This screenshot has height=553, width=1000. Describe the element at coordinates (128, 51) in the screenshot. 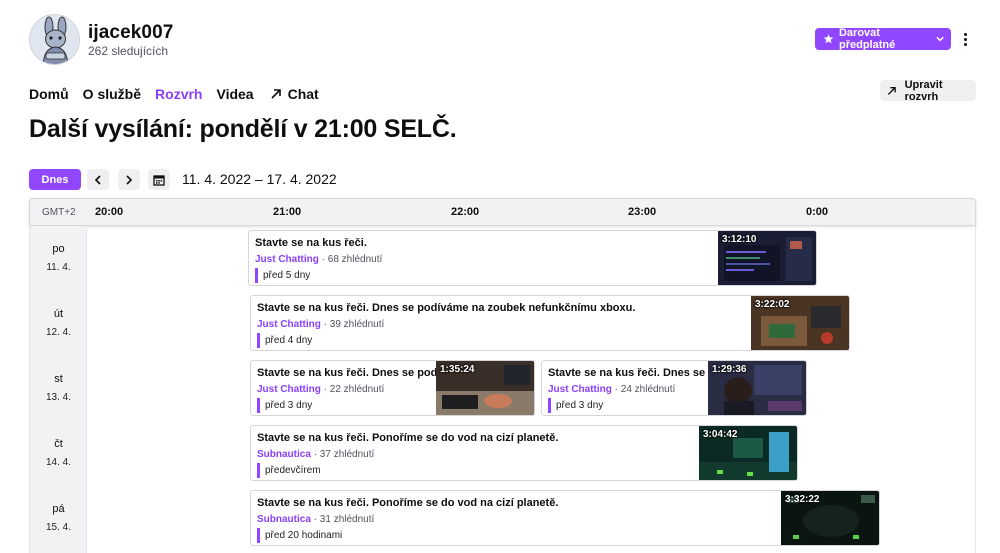

I see `follower-count: 262 sledujících` at that location.